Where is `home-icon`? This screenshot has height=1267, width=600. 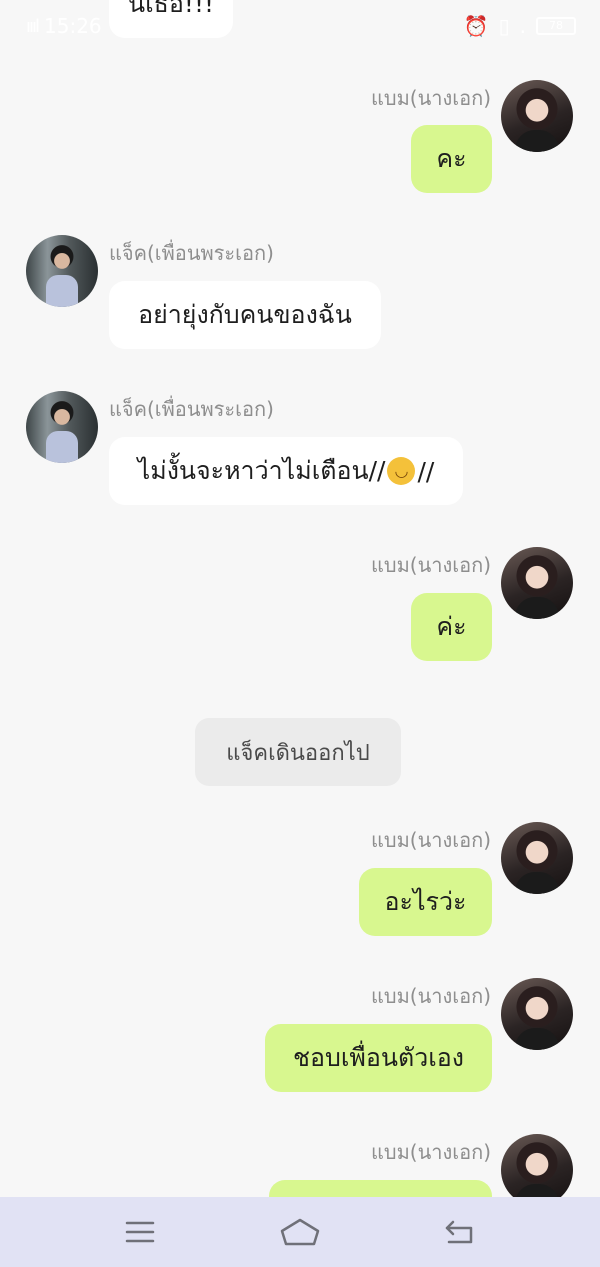 home-icon is located at coordinates (300, 1232).